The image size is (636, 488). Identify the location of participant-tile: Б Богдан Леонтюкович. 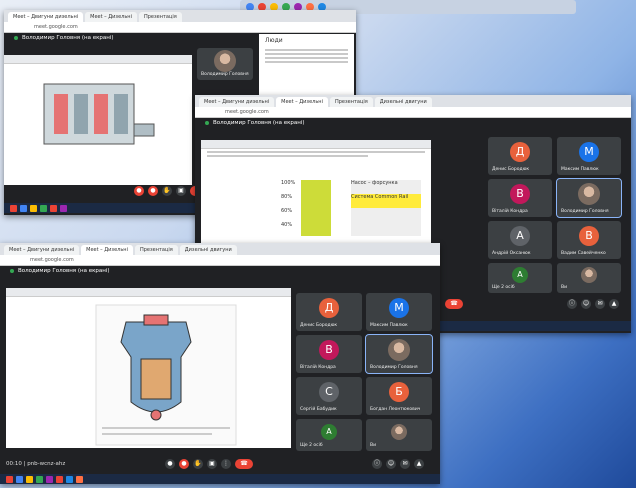
(399, 396).